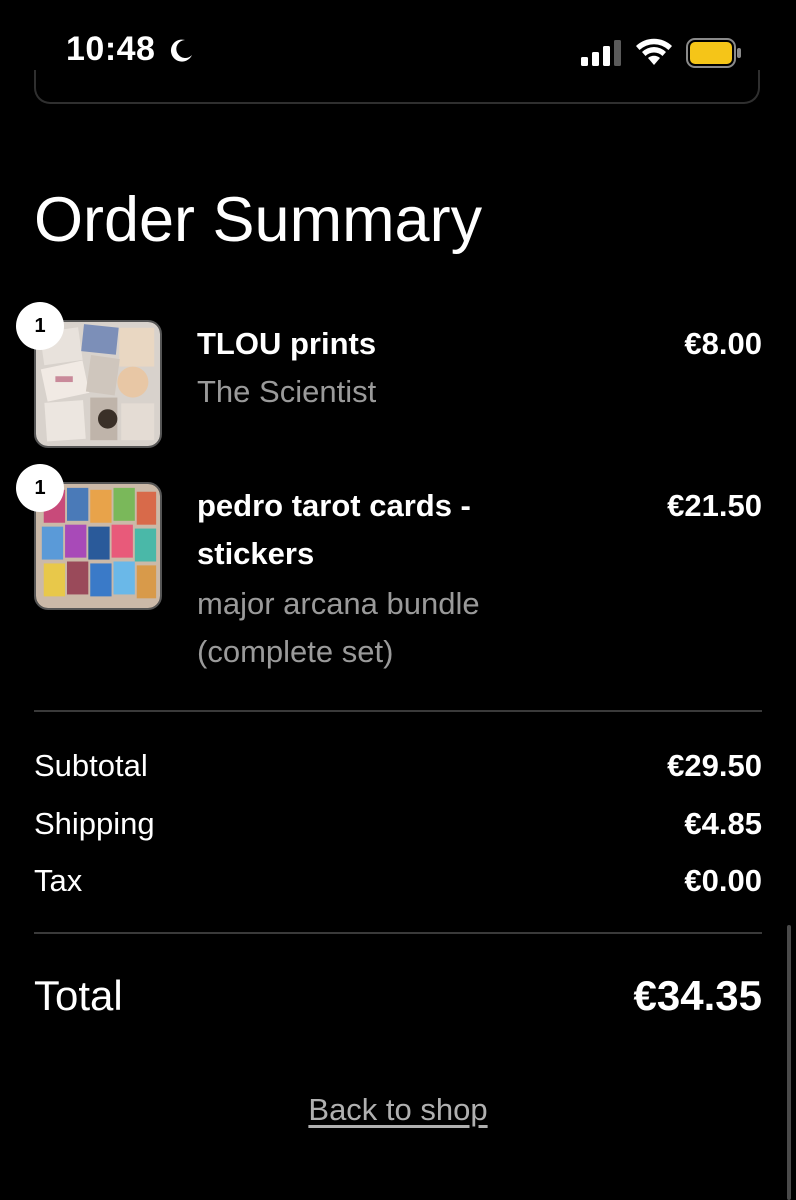 This screenshot has width=796, height=1200. Describe the element at coordinates (723, 823) in the screenshot. I see `shipping-value: €4.85` at that location.